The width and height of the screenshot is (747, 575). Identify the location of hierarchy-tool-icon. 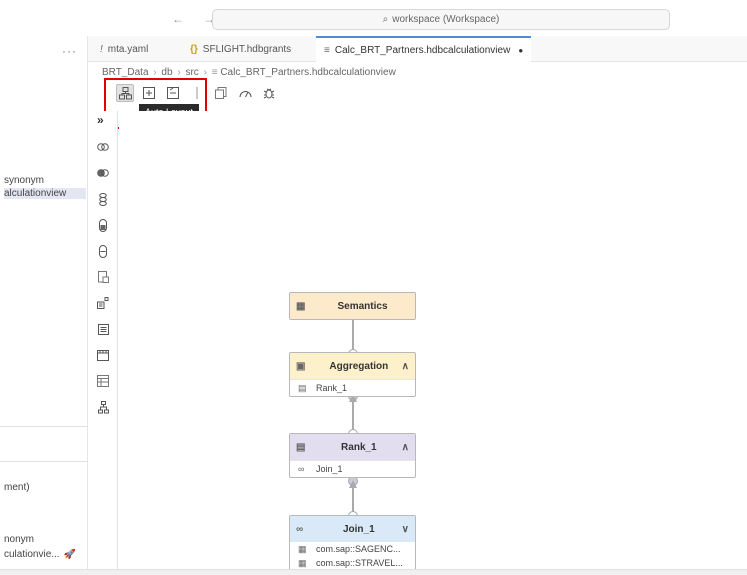
(103, 407).